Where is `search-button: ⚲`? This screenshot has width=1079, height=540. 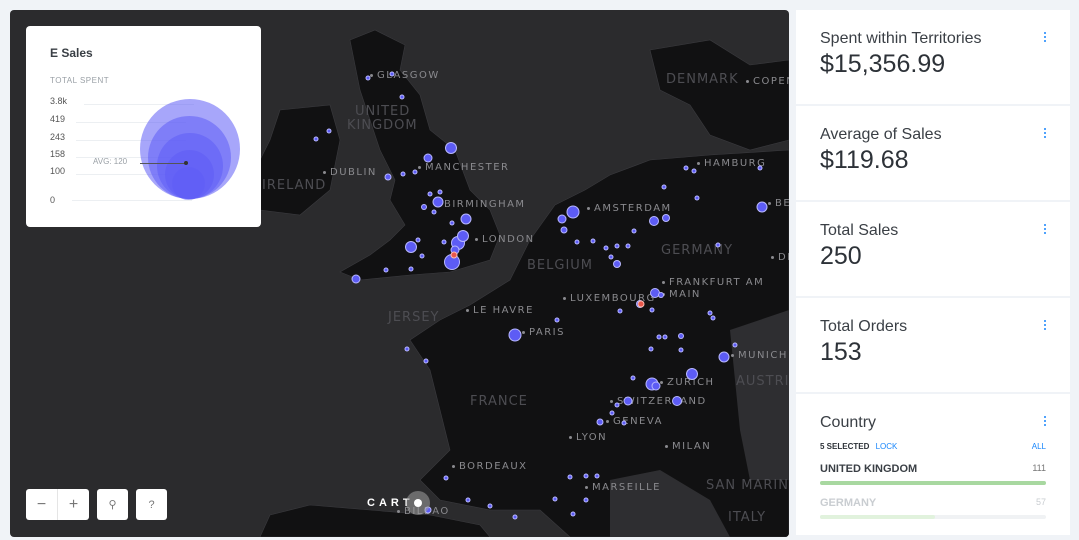 search-button: ⚲ is located at coordinates (112, 504).